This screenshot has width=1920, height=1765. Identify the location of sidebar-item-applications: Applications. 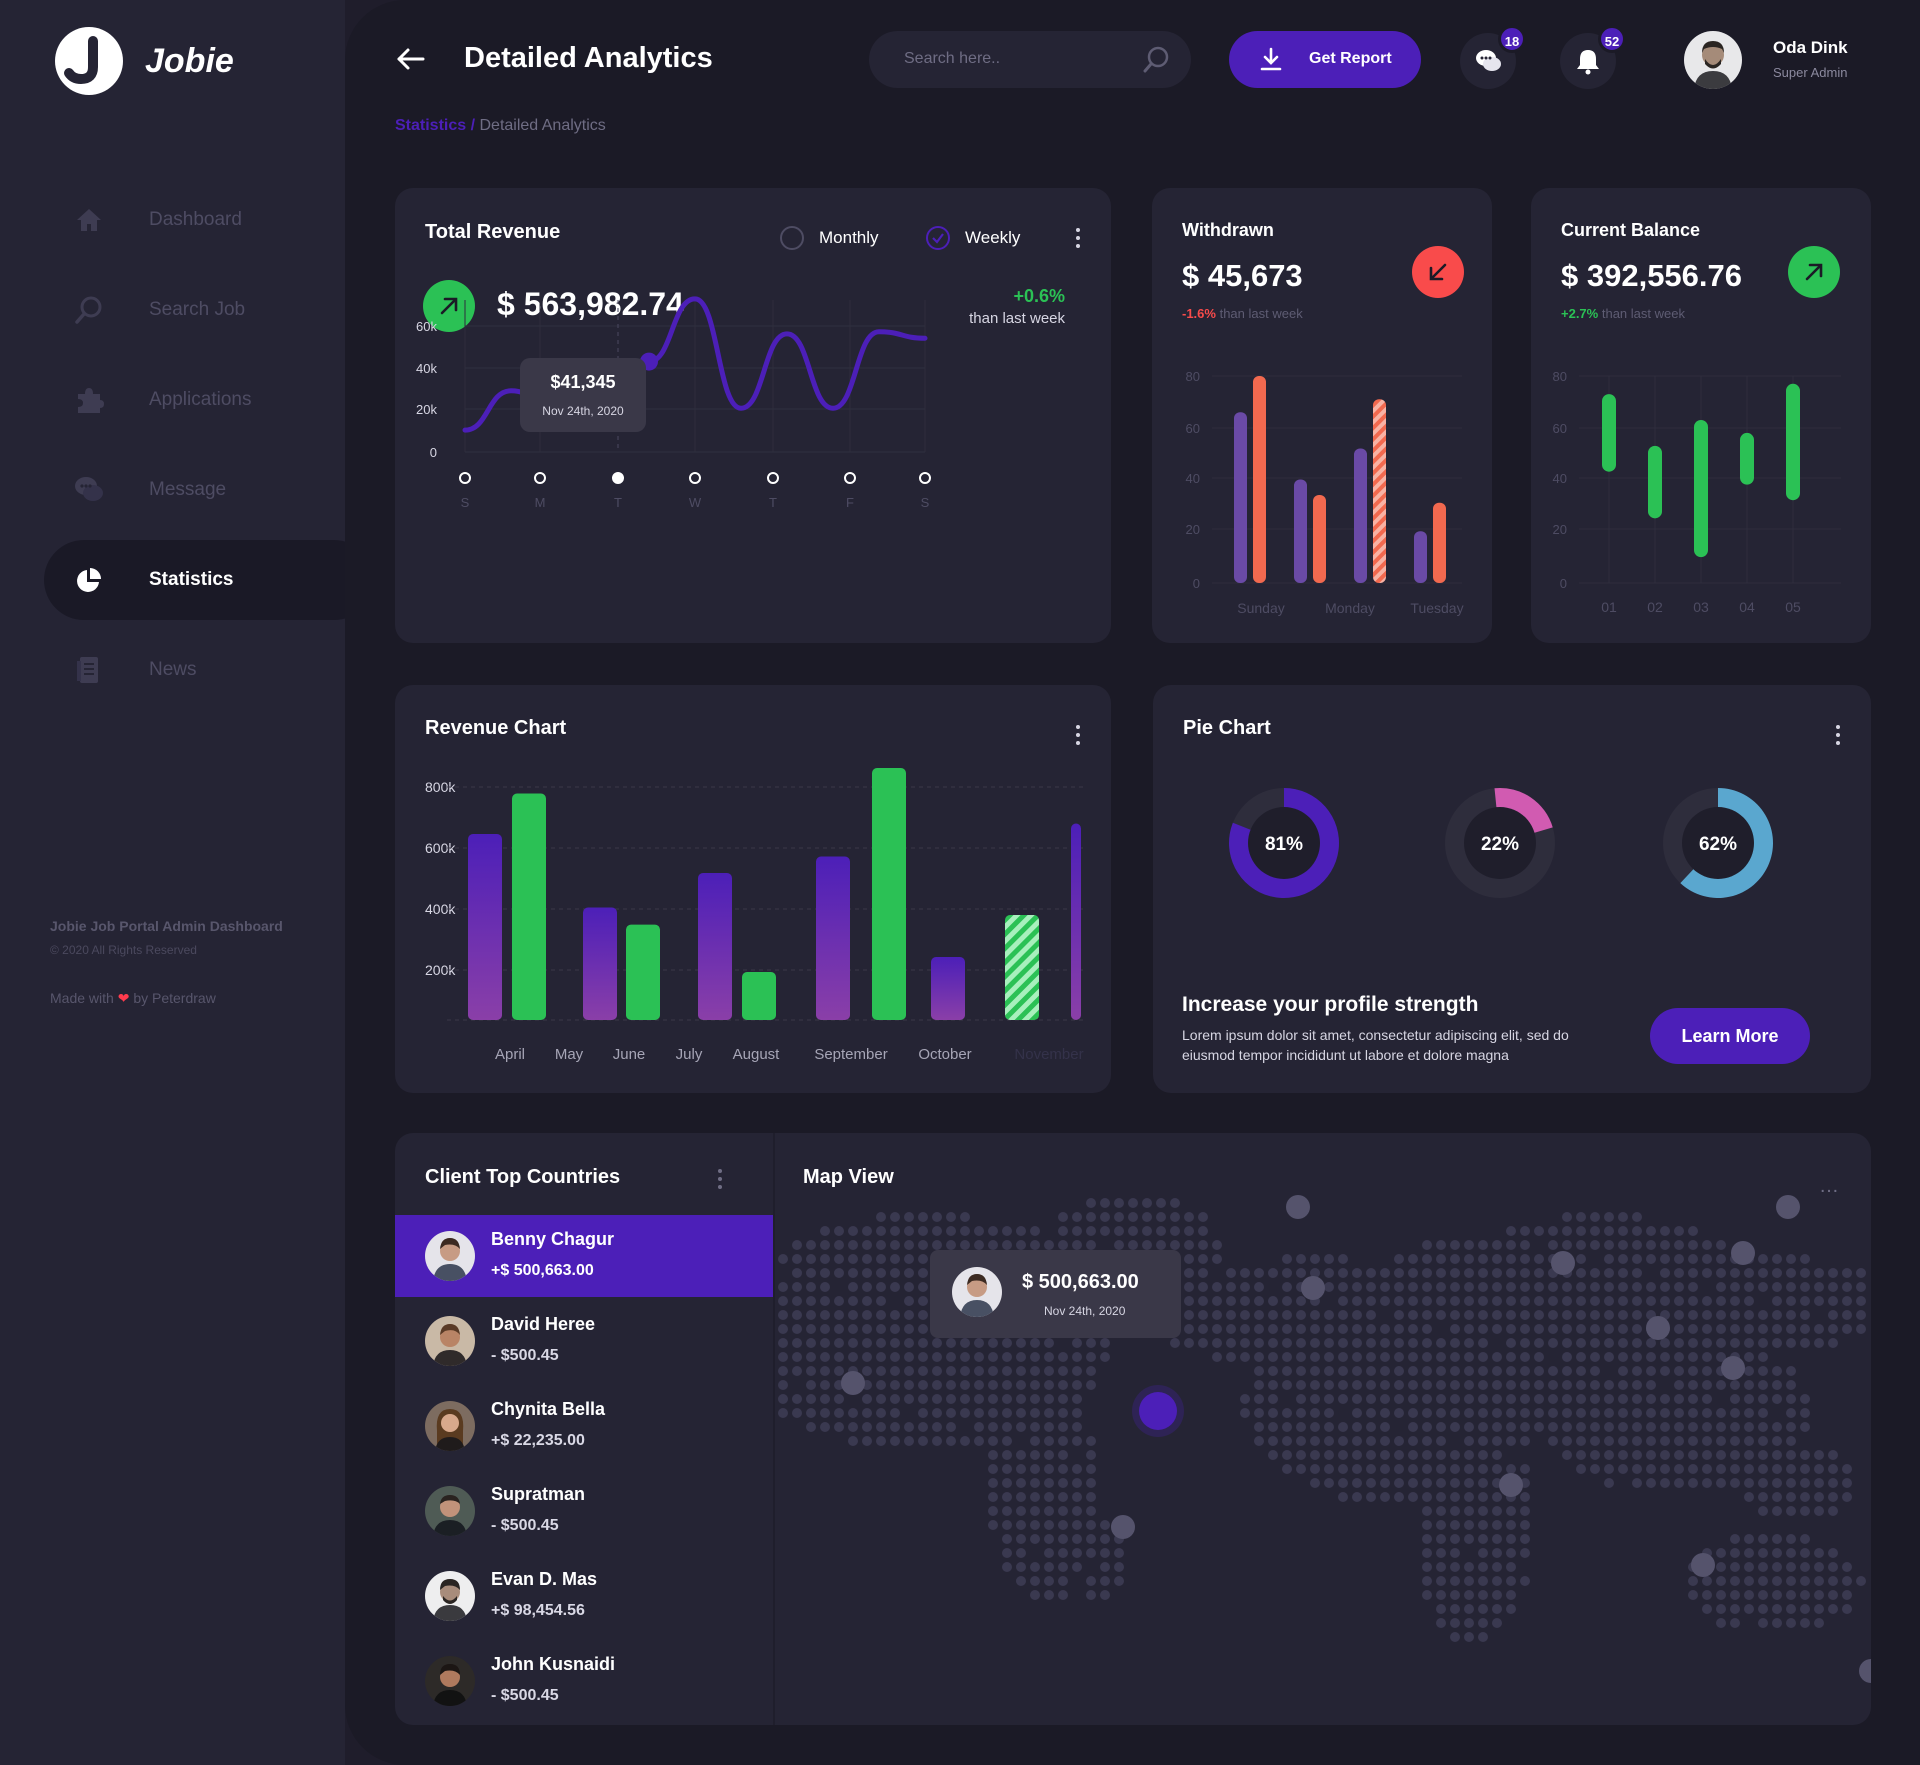
(172, 400).